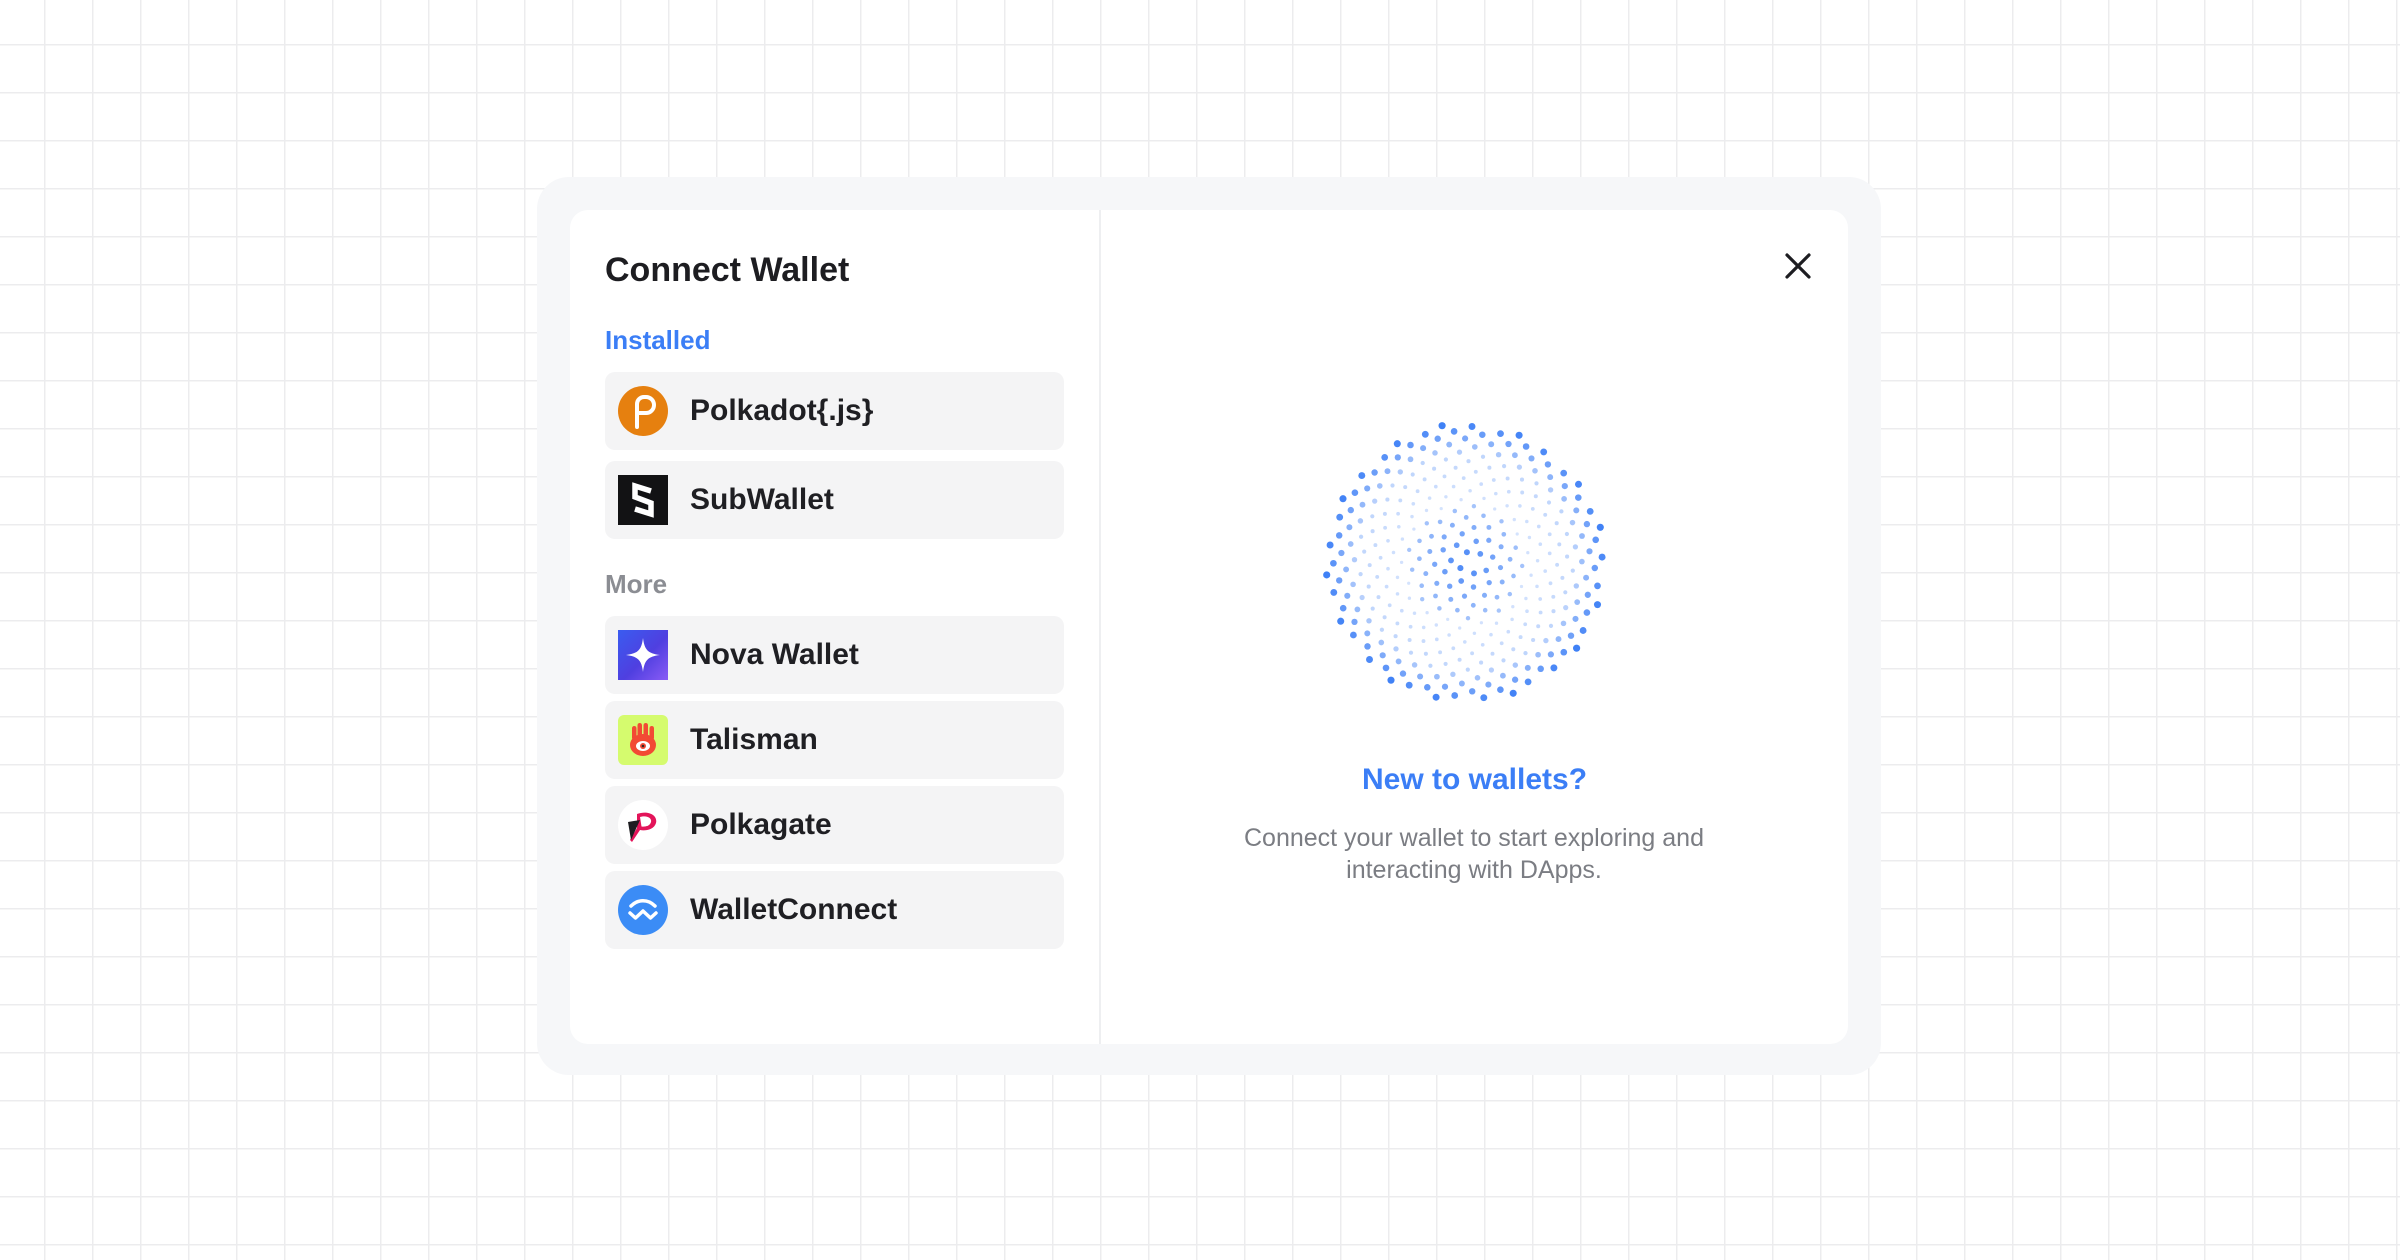  What do you see at coordinates (762, 499) in the screenshot?
I see `wallet-name: SubWallet` at bounding box center [762, 499].